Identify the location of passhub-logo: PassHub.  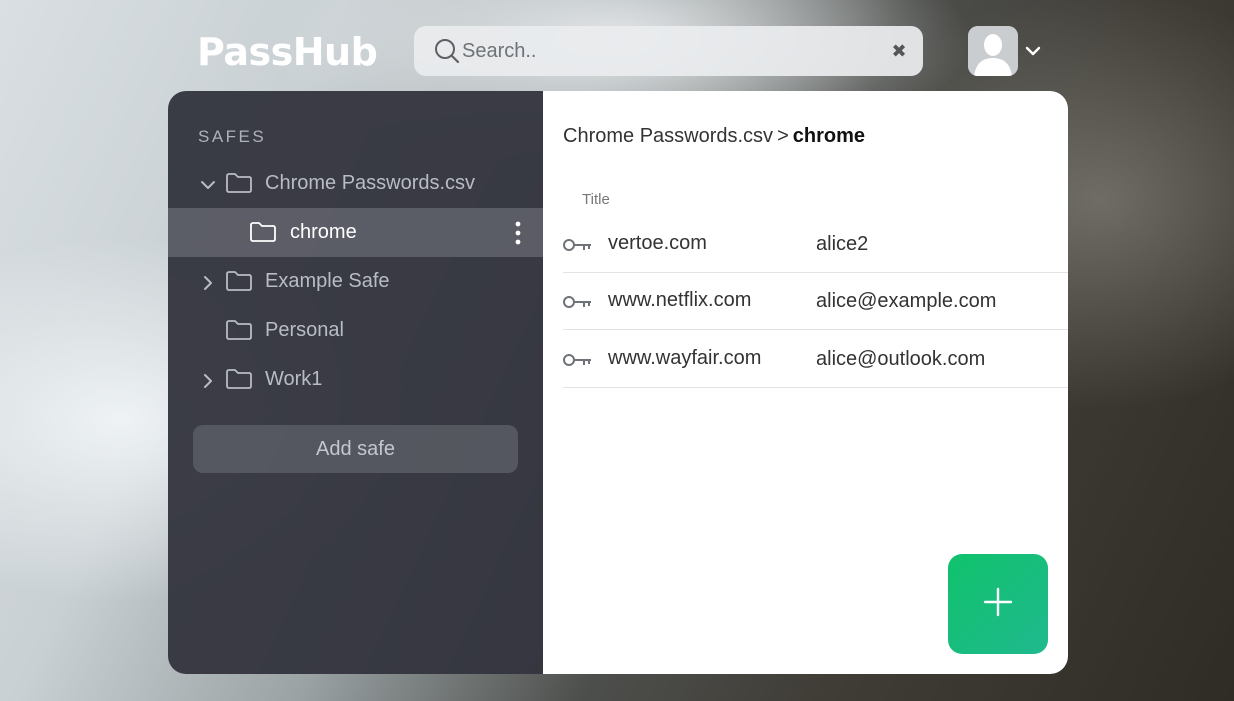
(287, 52).